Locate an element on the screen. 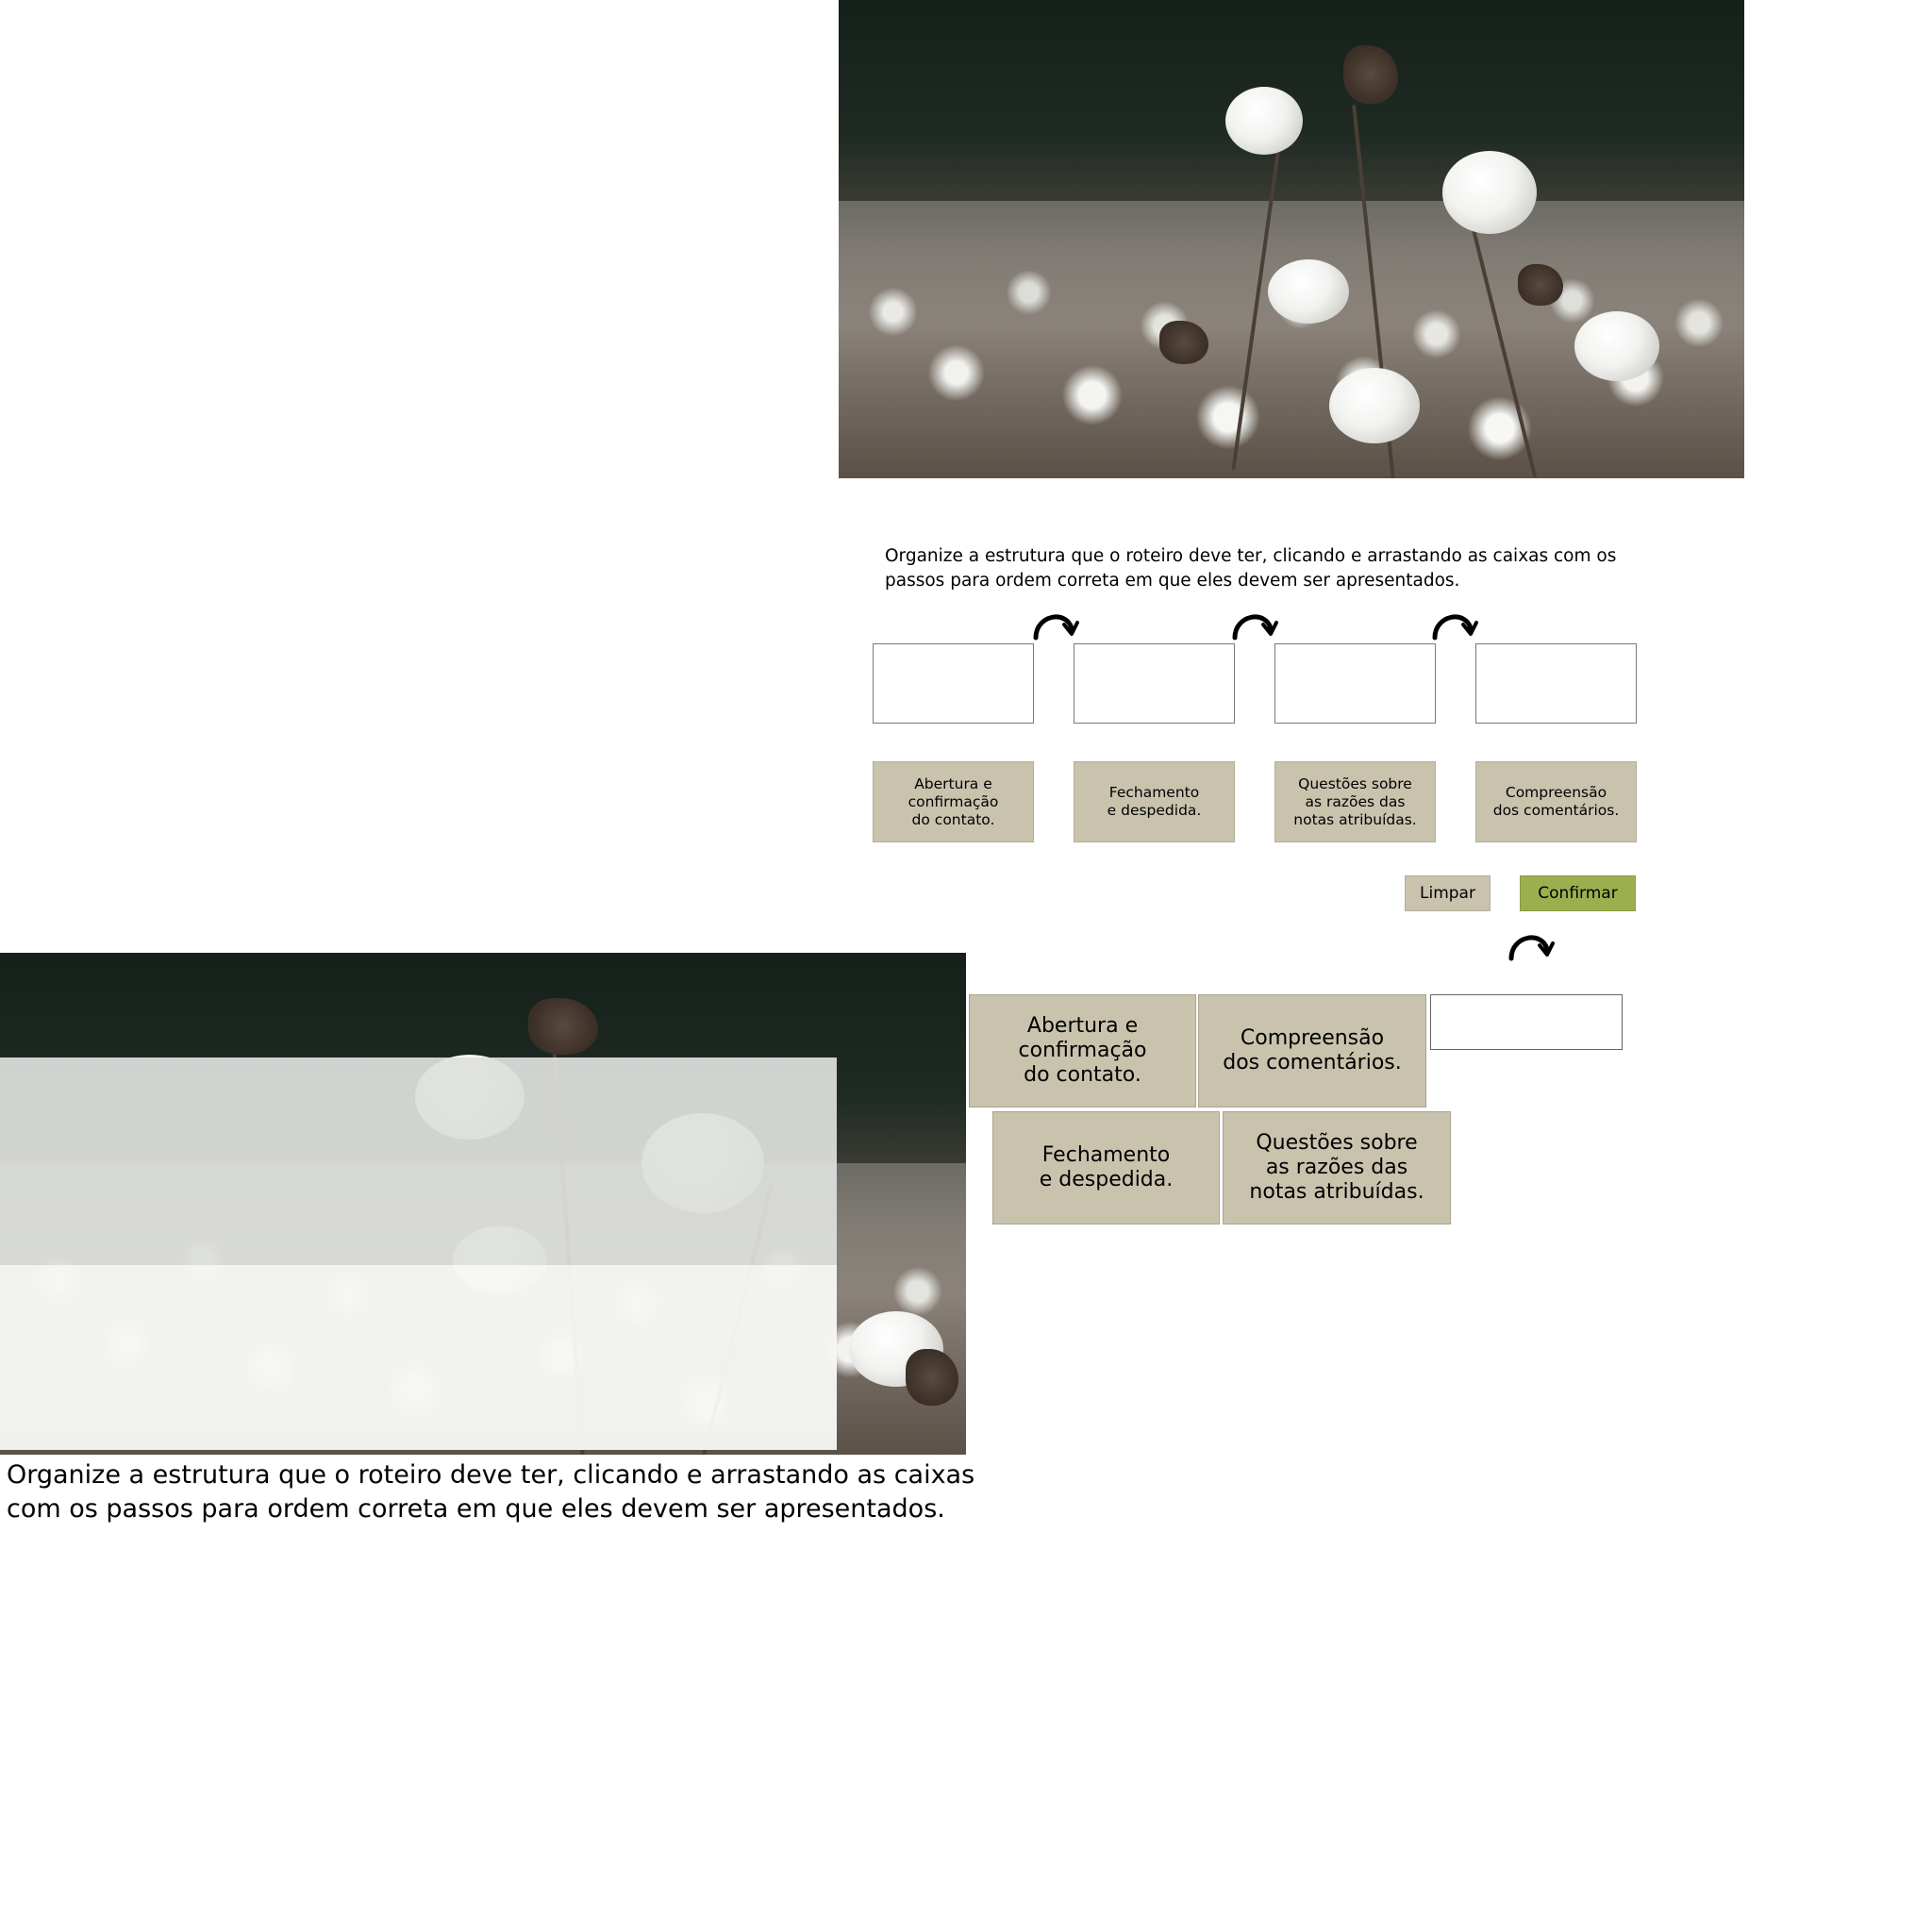  big-card-compreensao: Compreensão dos comentários. is located at coordinates (1312, 1051).